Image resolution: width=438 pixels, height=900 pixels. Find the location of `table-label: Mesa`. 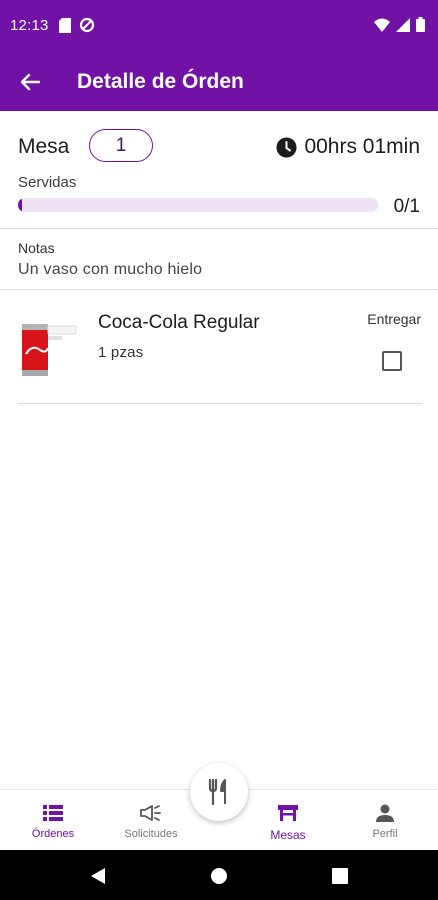

table-label: Mesa is located at coordinates (44, 146).